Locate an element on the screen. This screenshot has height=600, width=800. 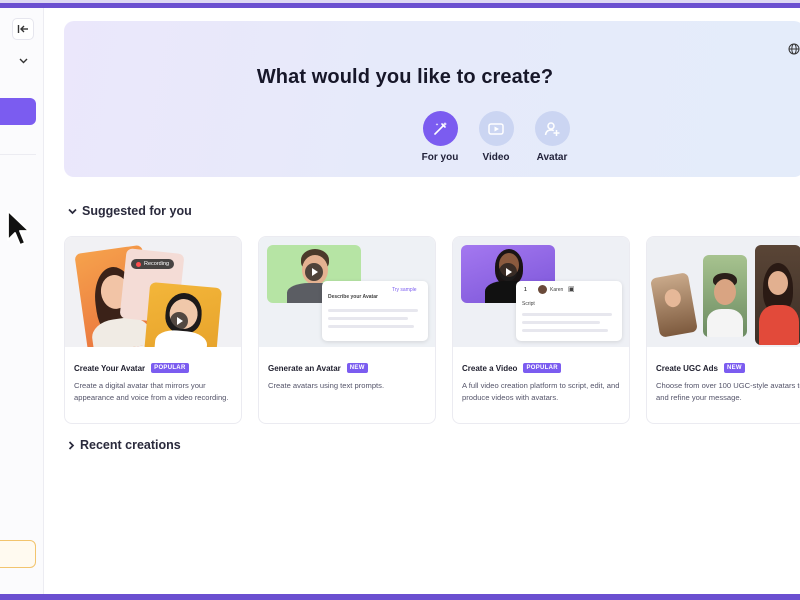
card-title: Create a Video is located at coordinates (490, 368).